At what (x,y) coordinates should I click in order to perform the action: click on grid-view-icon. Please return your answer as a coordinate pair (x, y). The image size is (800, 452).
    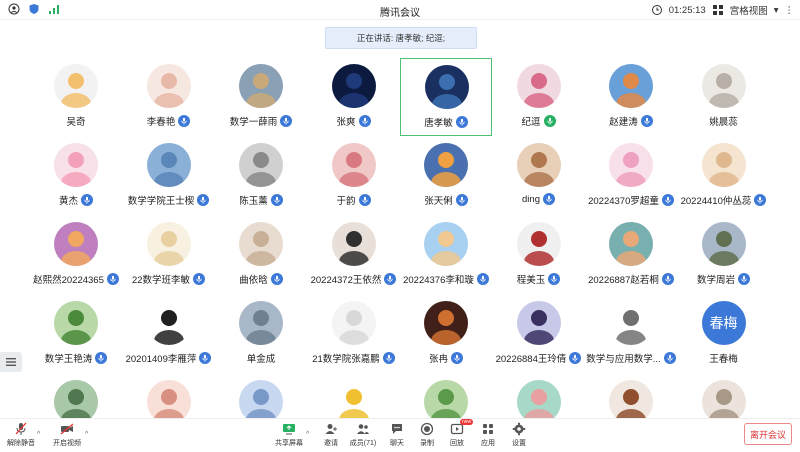
    Looking at the image, I should click on (718, 10).